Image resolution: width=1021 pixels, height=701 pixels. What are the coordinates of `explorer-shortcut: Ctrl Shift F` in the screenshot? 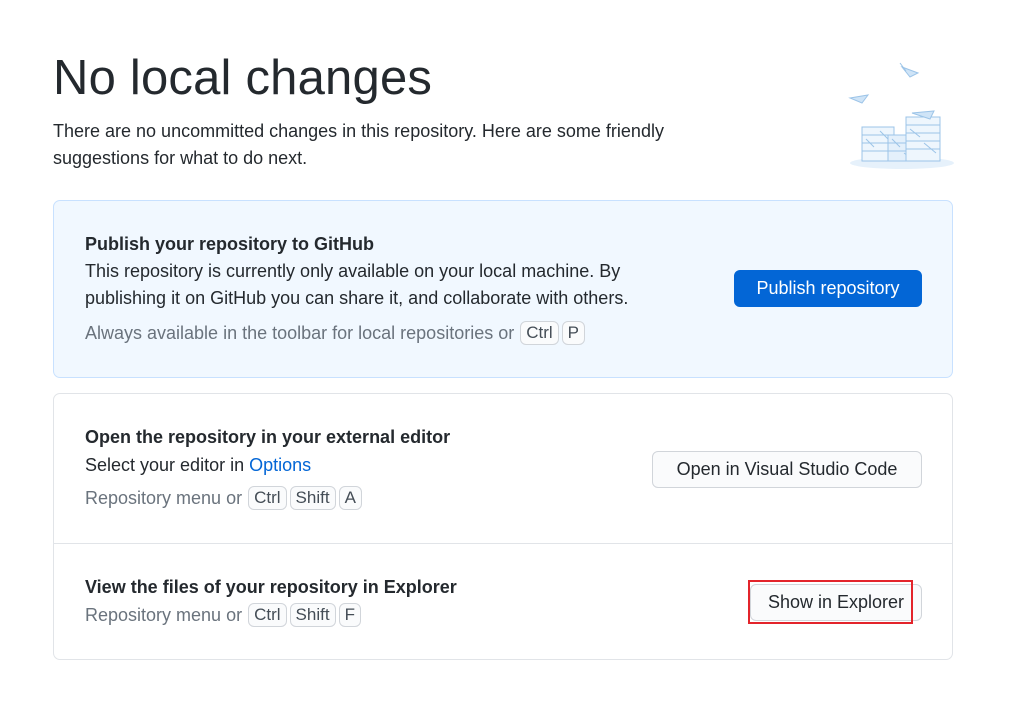 It's located at (301, 615).